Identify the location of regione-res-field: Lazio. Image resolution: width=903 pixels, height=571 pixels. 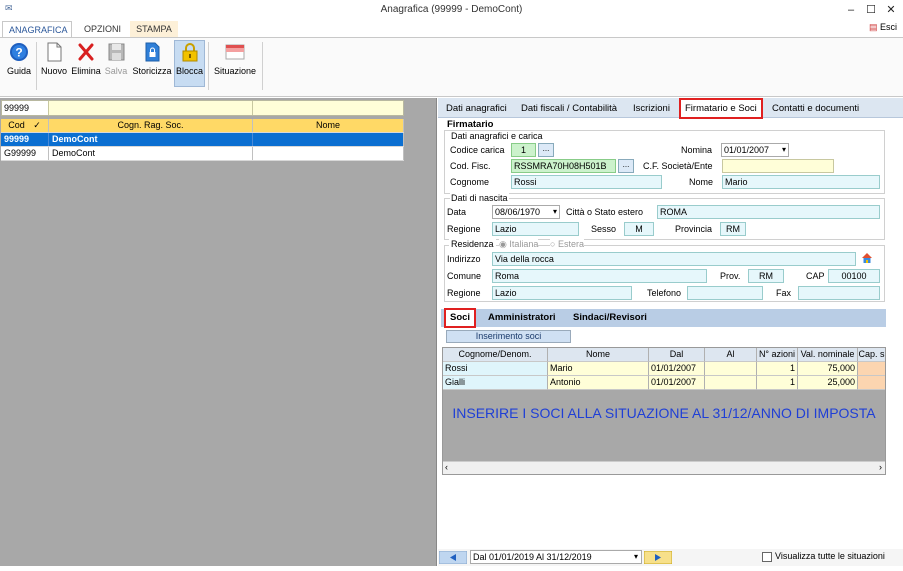
(562, 293).